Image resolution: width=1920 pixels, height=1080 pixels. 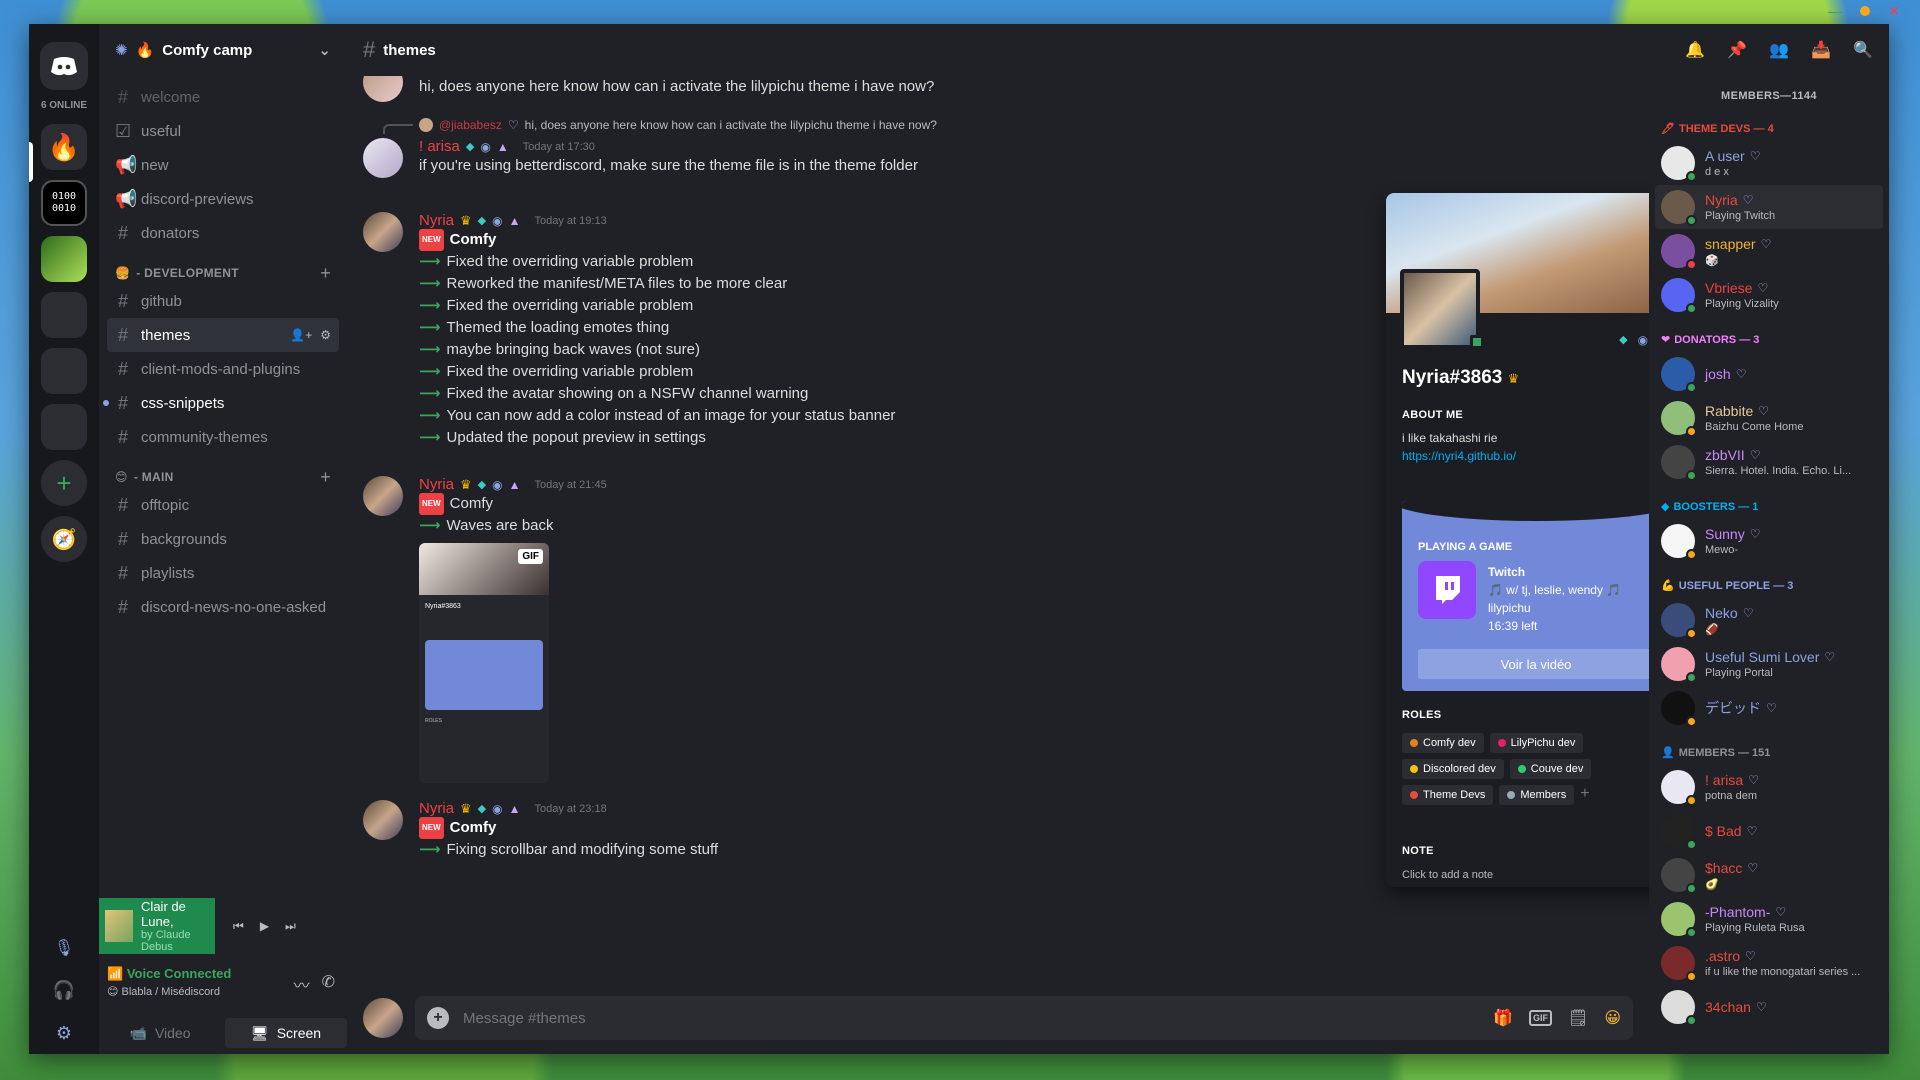 I want to click on members-icon: 👥, so click(x=1779, y=50).